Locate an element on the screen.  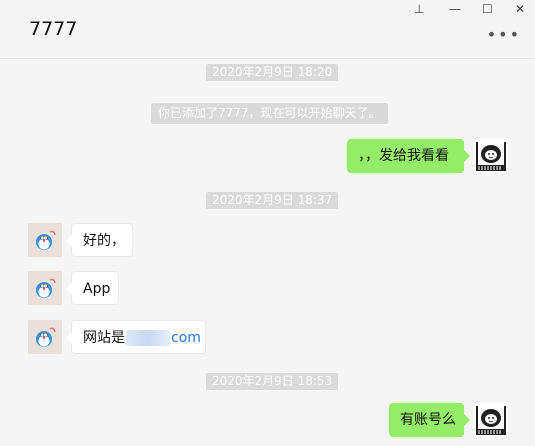
message-bubble-self: 有账号么 is located at coordinates (429, 420).